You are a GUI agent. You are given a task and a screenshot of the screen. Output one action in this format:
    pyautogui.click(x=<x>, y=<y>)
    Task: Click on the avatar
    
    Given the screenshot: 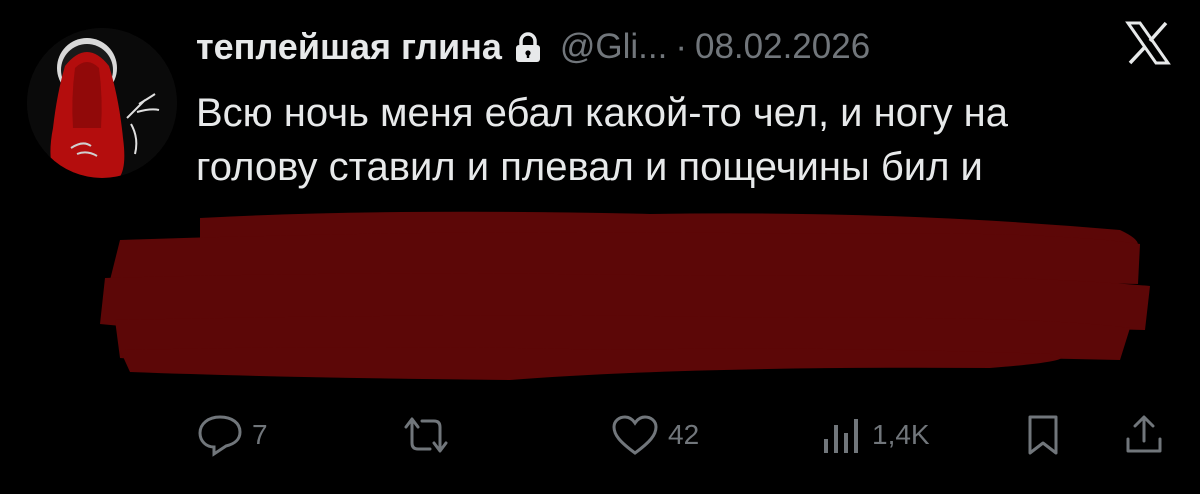 What is the action you would take?
    pyautogui.click(x=102, y=103)
    